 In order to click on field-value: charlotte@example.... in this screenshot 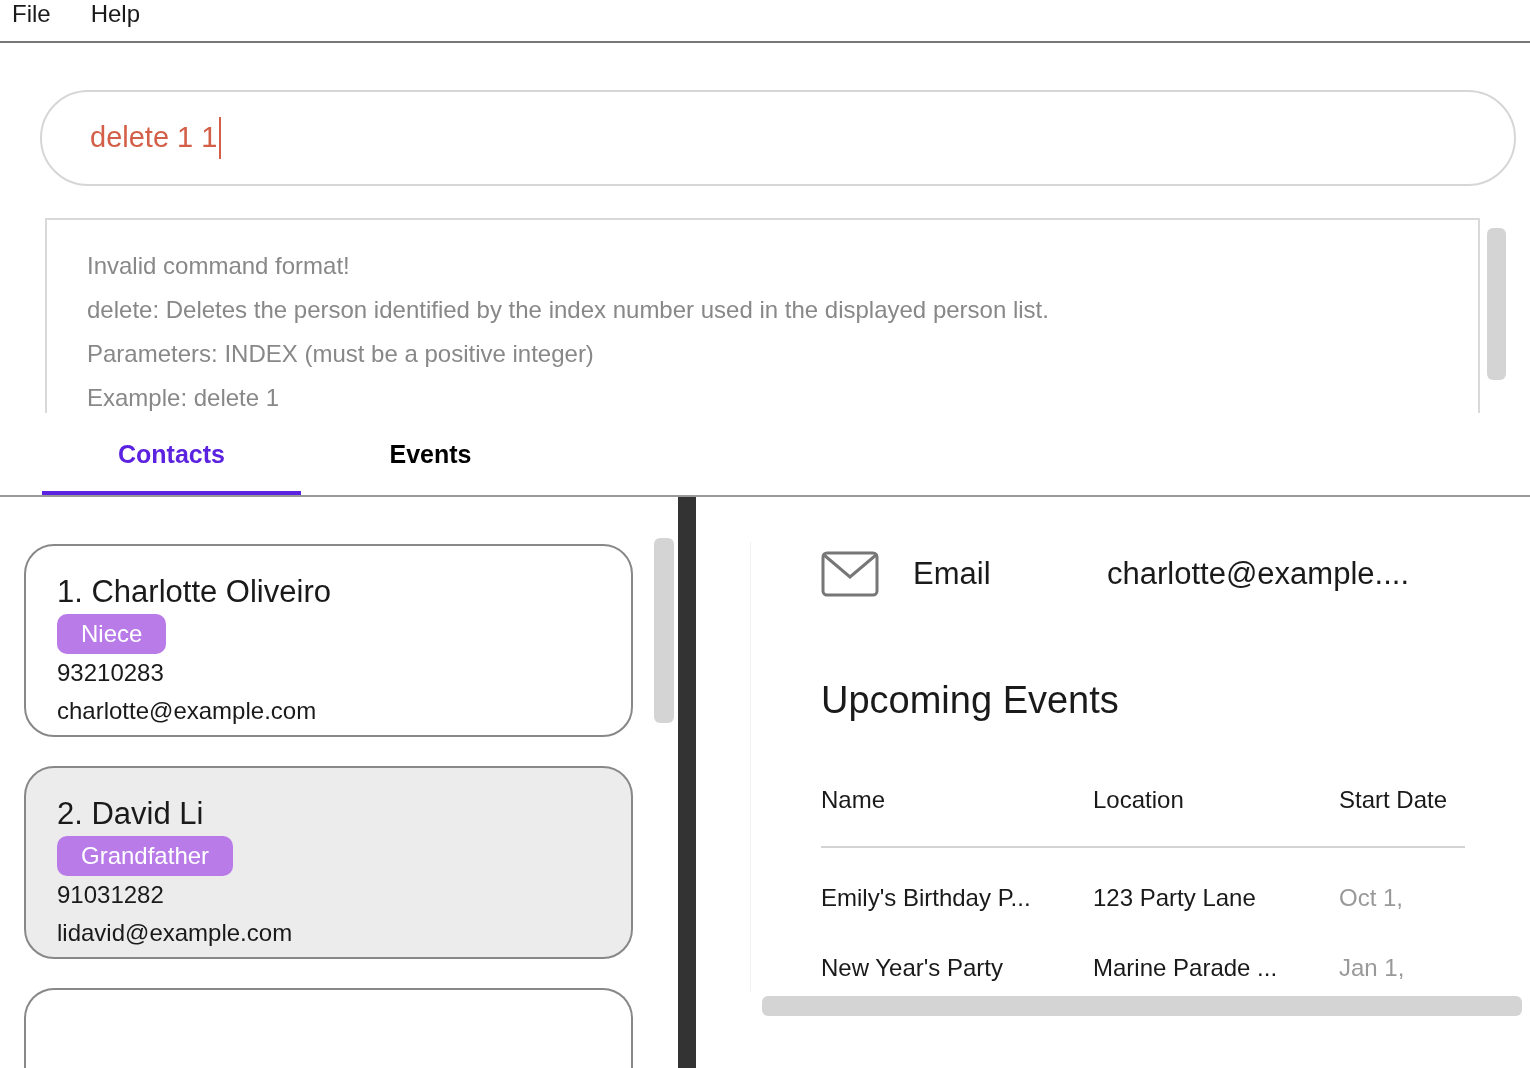, I will do `click(1258, 573)`.